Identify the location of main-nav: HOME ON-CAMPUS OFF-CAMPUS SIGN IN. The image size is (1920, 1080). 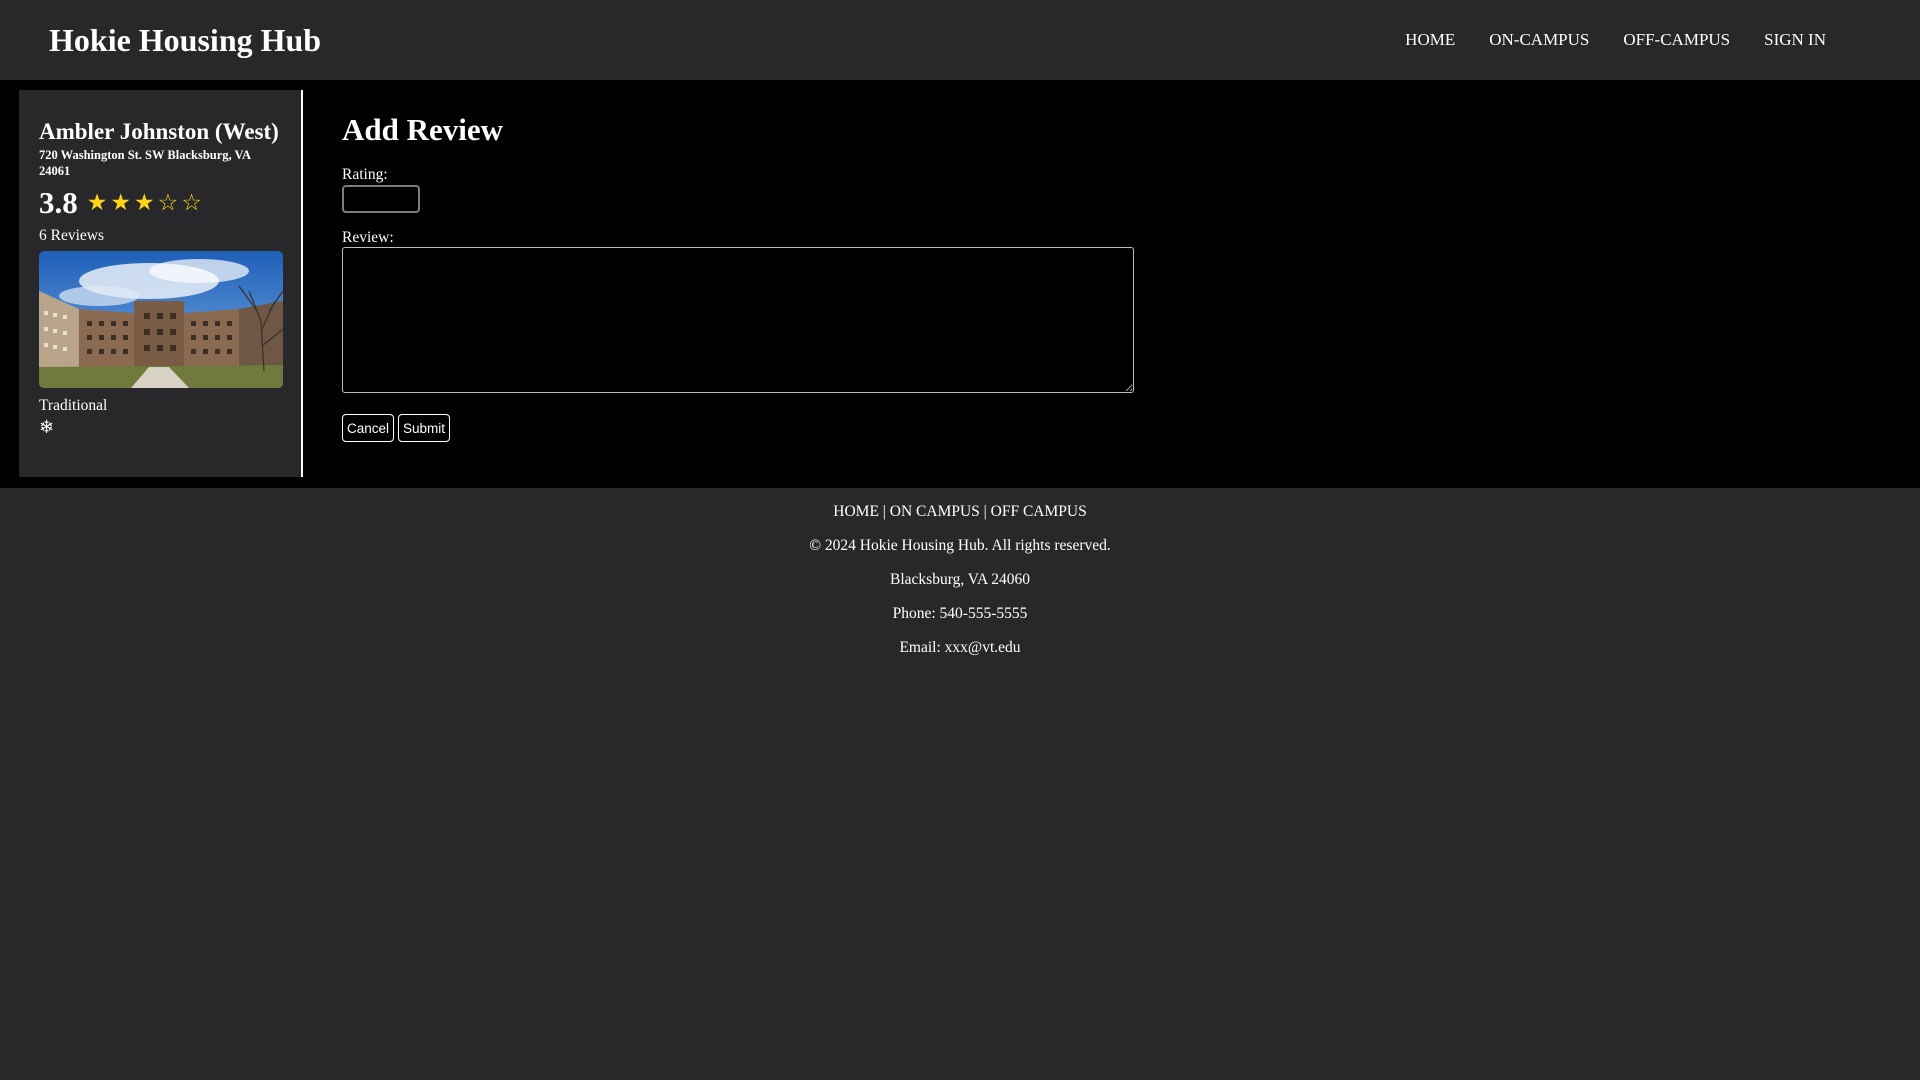
(1615, 40).